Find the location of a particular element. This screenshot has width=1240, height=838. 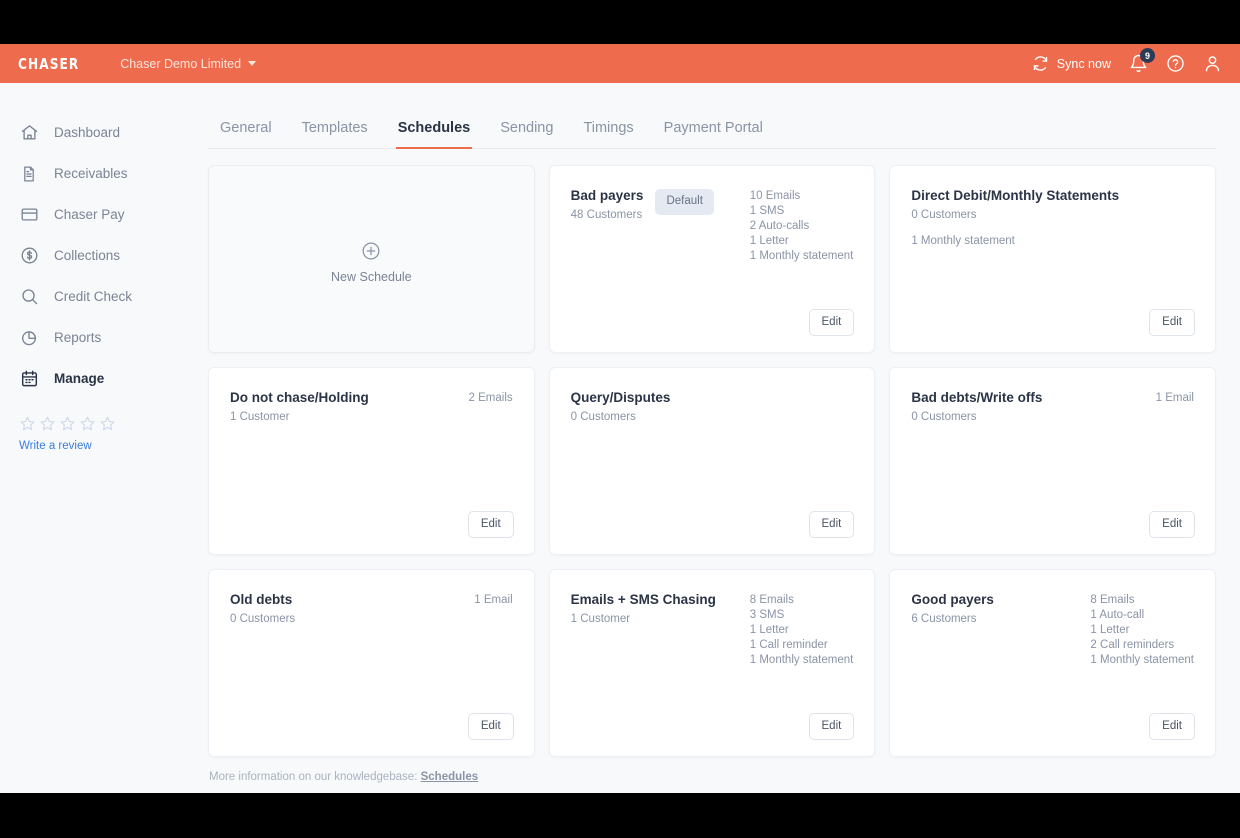

chaser-logo: CHASER is located at coordinates (48, 64).